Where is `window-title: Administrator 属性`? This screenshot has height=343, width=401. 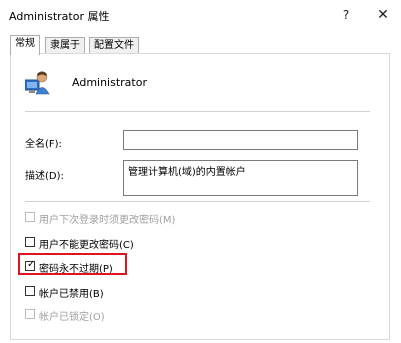 window-title: Administrator 属性 is located at coordinates (59, 16).